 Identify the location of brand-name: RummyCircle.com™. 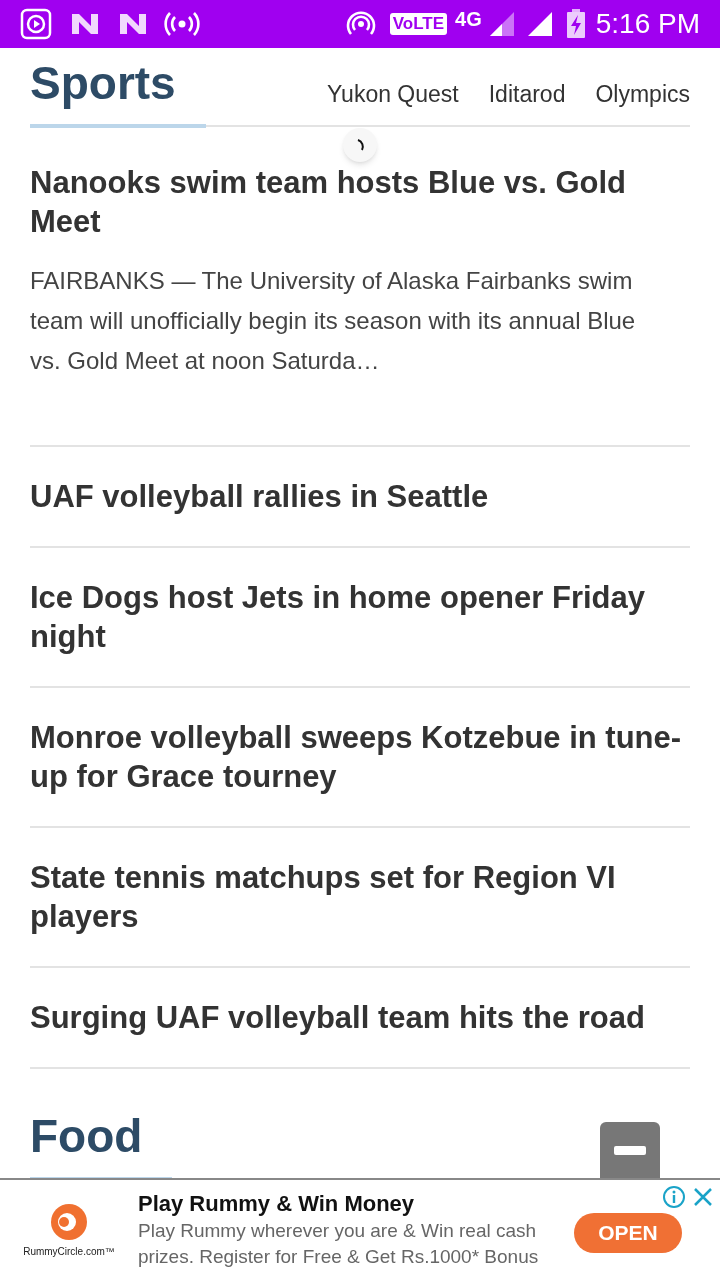
(69, 1251).